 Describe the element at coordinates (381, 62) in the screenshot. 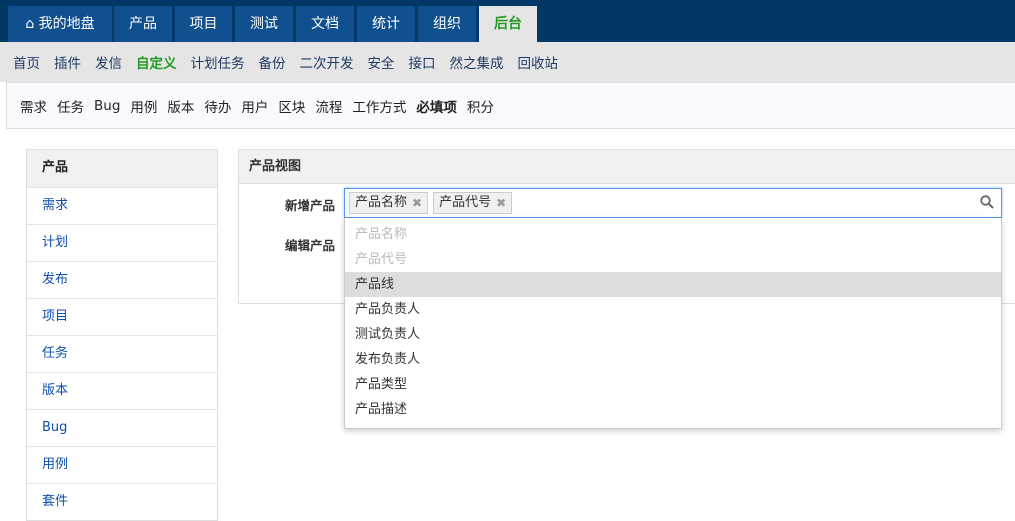

I see `subnav-security: 安全` at that location.